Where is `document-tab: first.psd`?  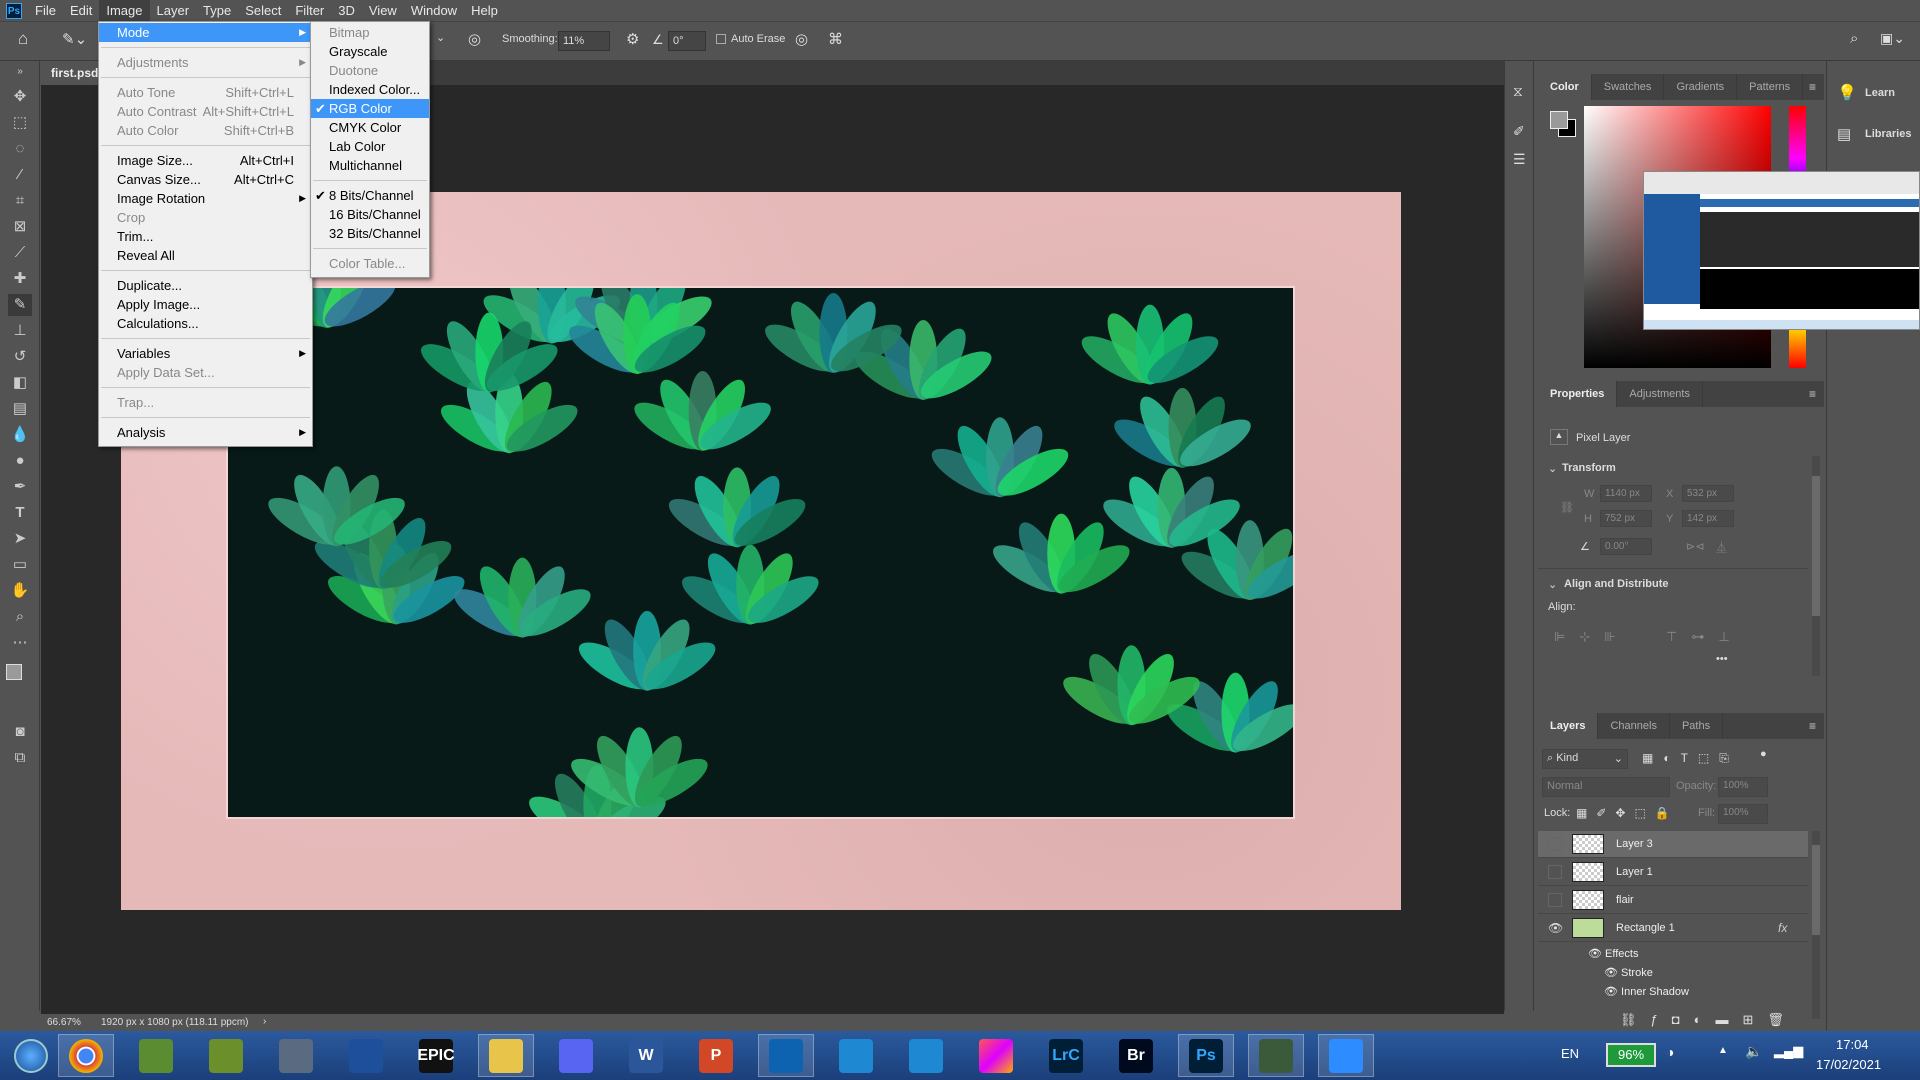 document-tab: first.psd is located at coordinates (69, 73).